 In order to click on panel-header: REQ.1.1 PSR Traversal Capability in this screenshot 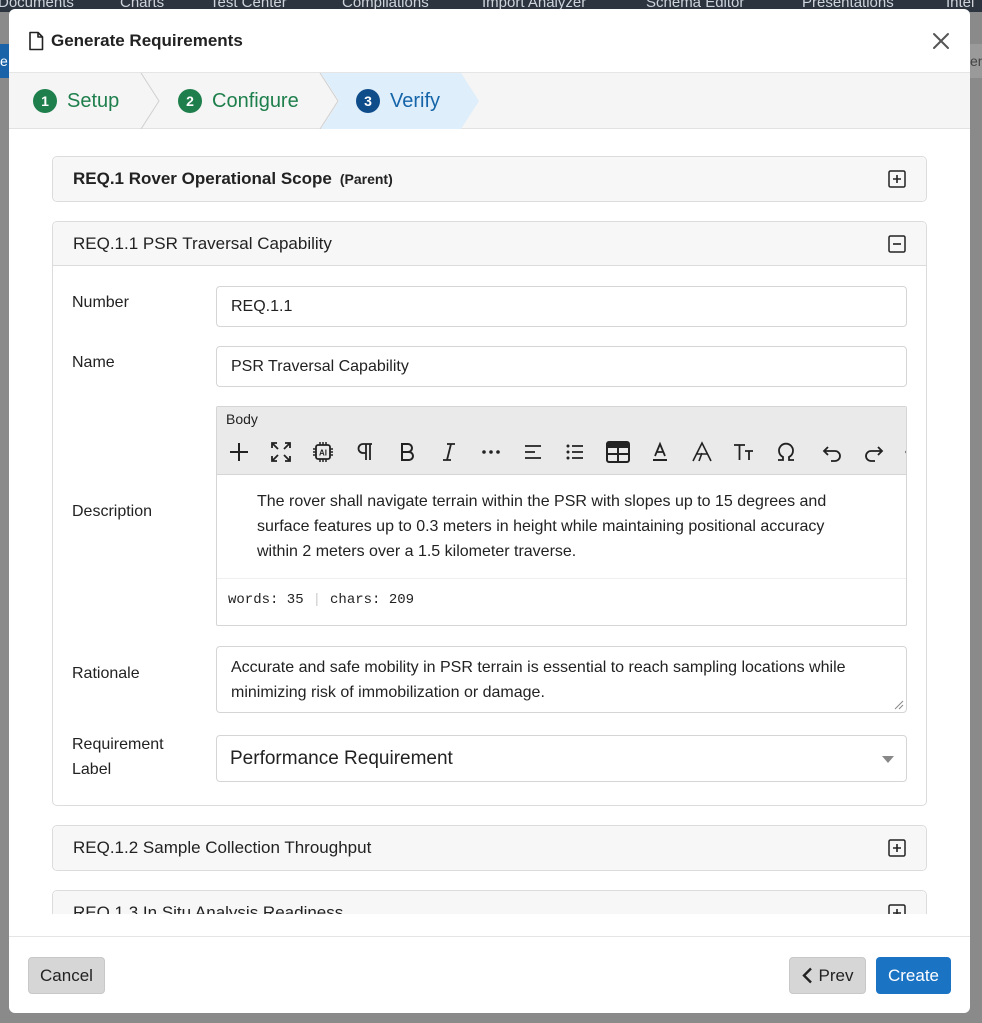, I will do `click(489, 244)`.